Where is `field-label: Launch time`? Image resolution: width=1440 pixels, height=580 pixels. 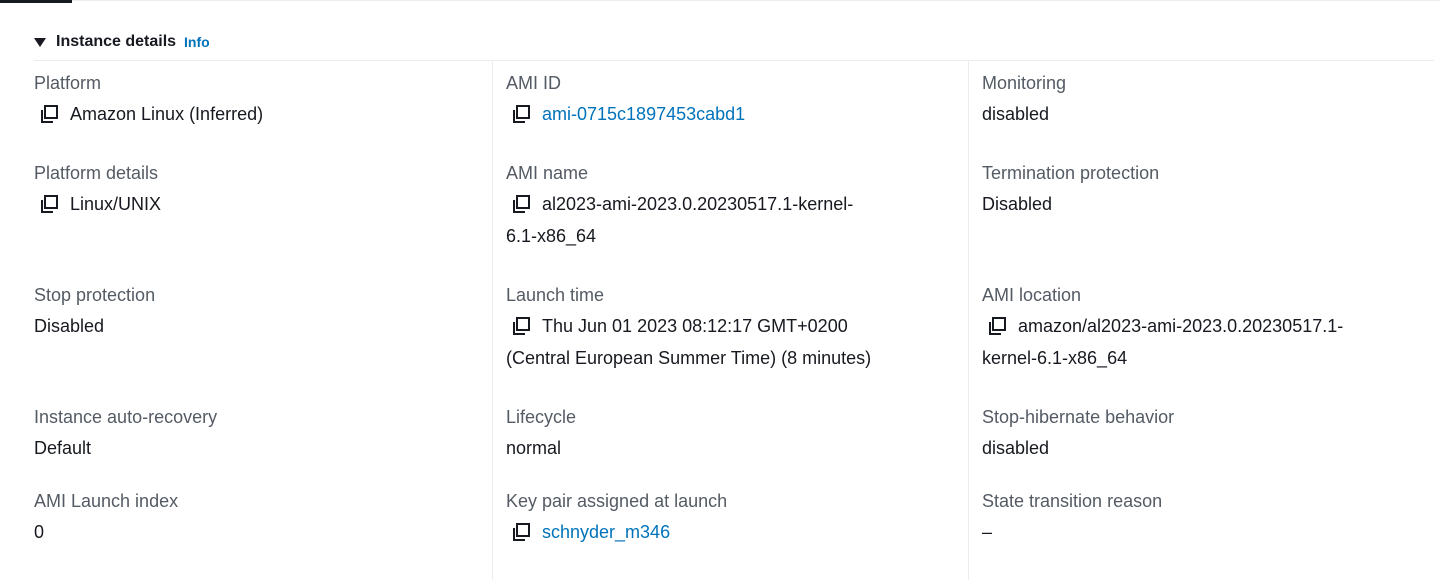 field-label: Launch time is located at coordinates (555, 295).